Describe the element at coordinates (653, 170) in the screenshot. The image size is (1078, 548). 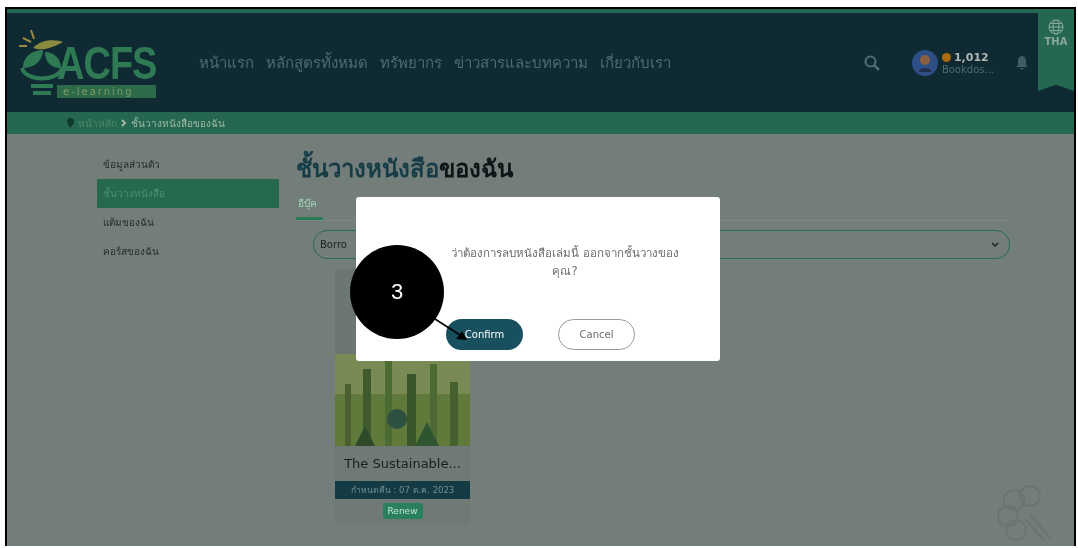
I see `page-title: ชั้นวางหนังสือของฉัน` at that location.